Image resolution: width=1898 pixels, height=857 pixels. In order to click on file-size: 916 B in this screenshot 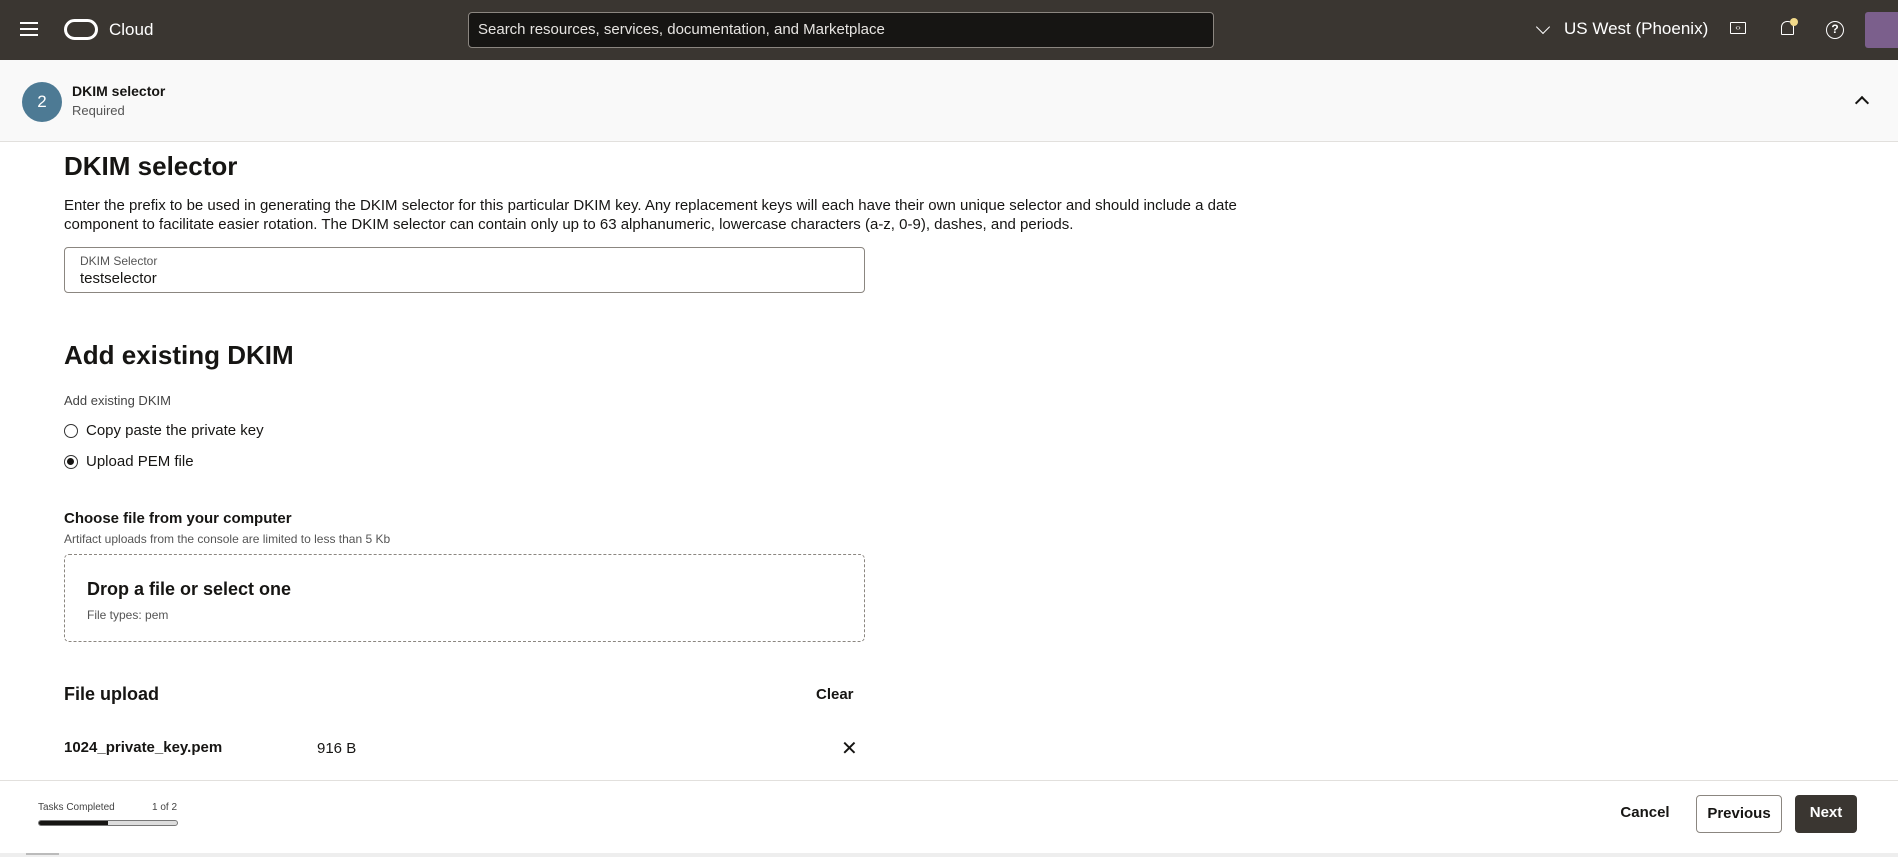, I will do `click(337, 748)`.